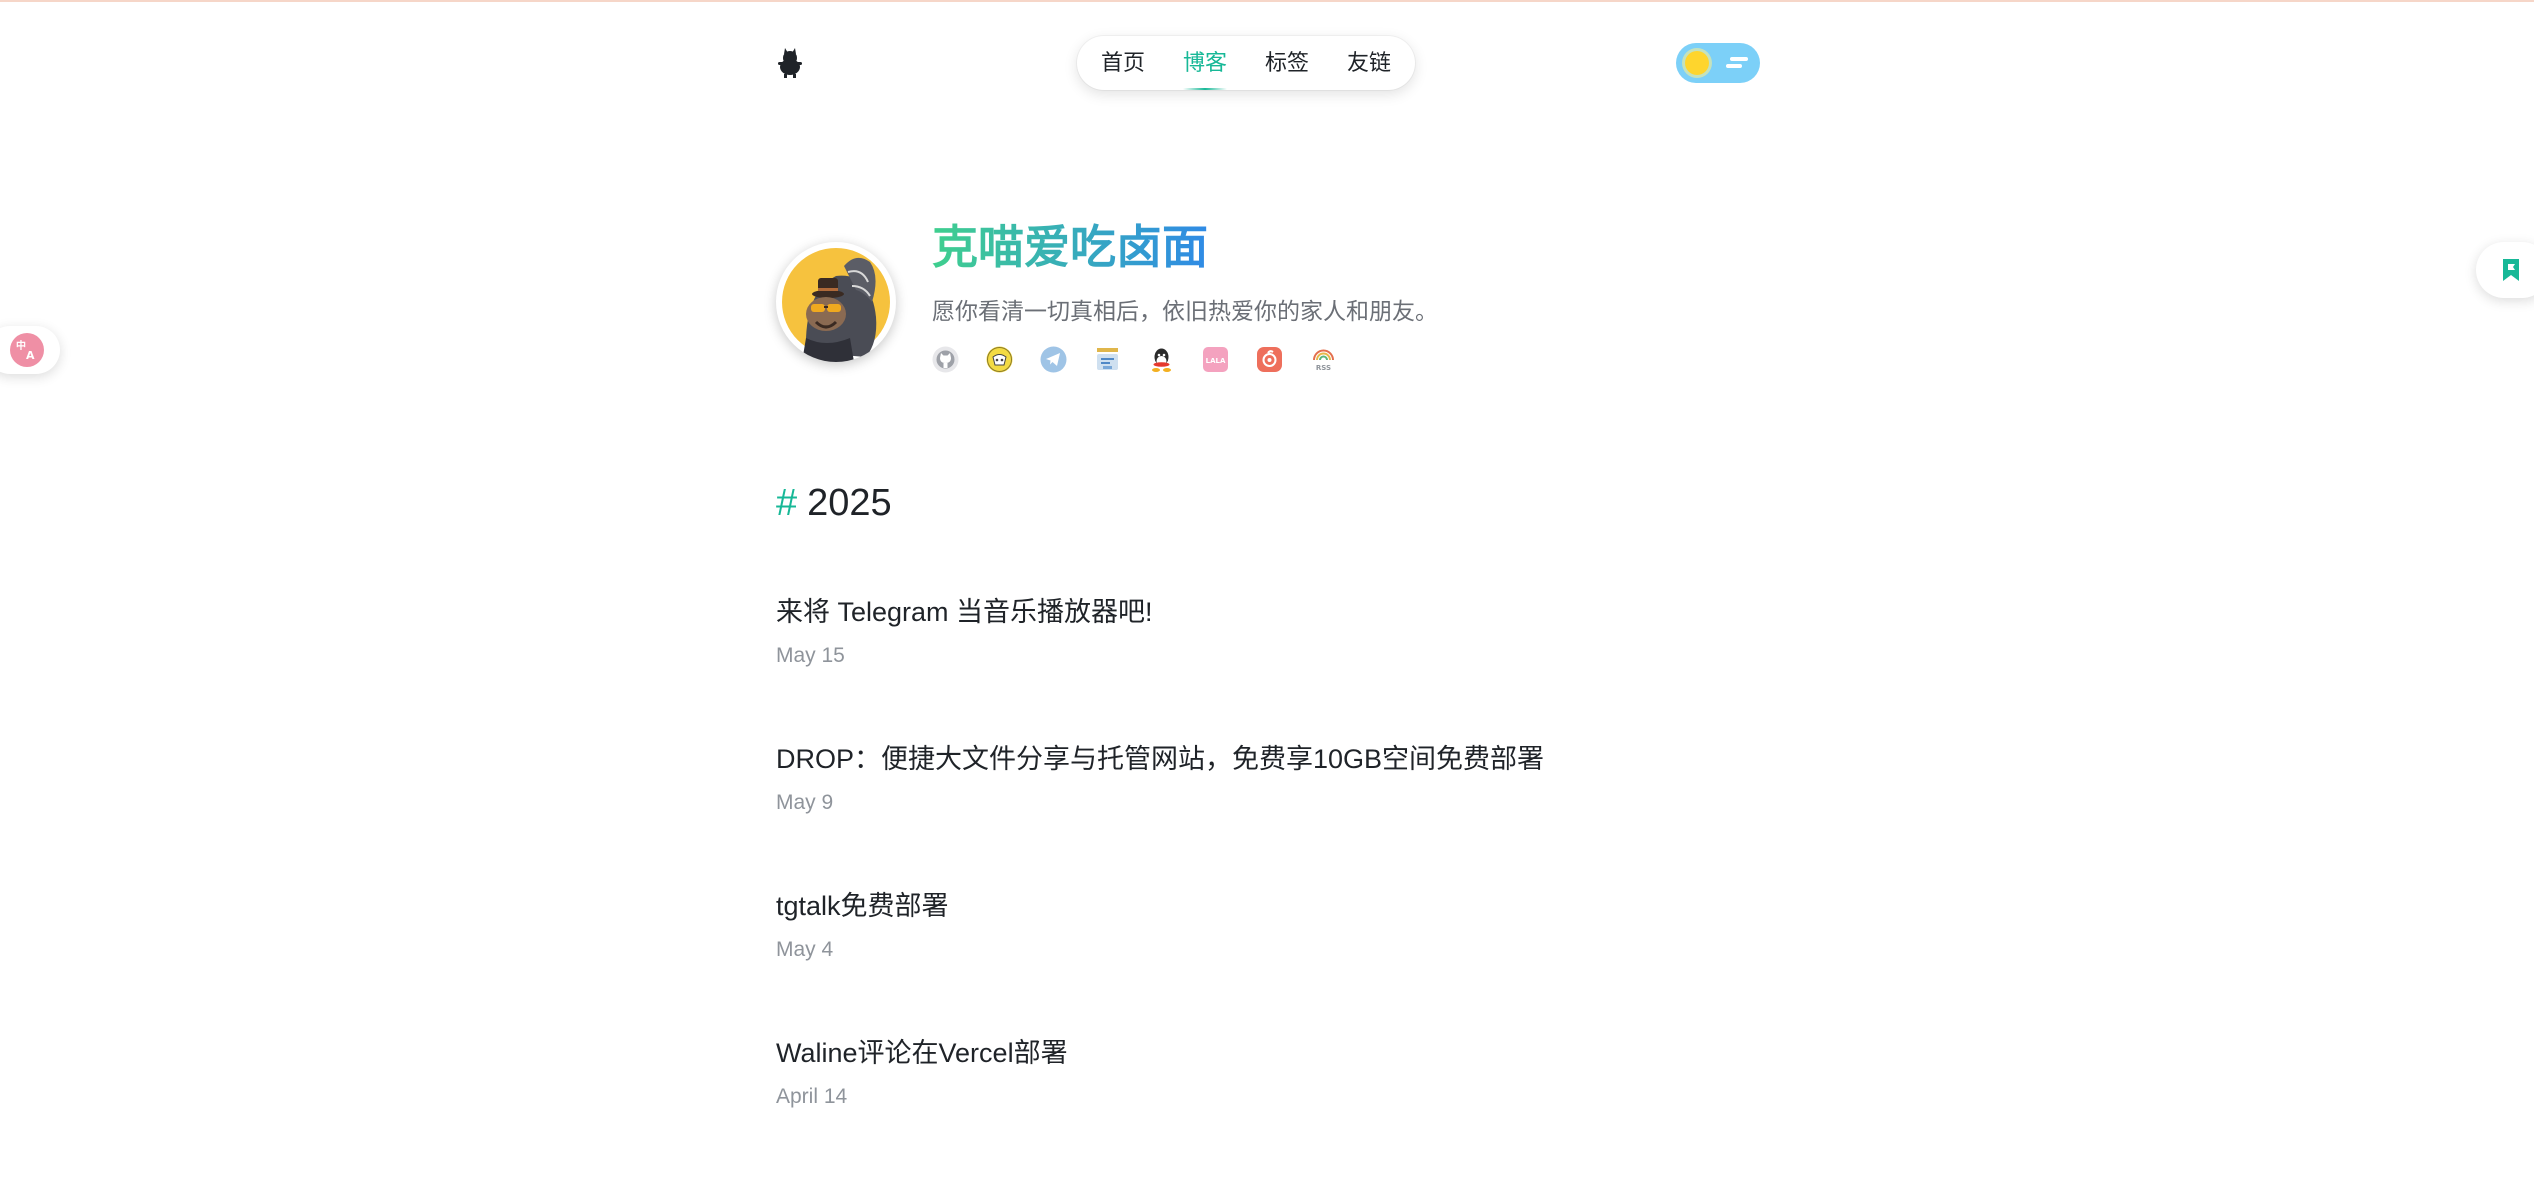 This screenshot has height=1187, width=2534. Describe the element at coordinates (1161, 359) in the screenshot. I see `qq-icon` at that location.